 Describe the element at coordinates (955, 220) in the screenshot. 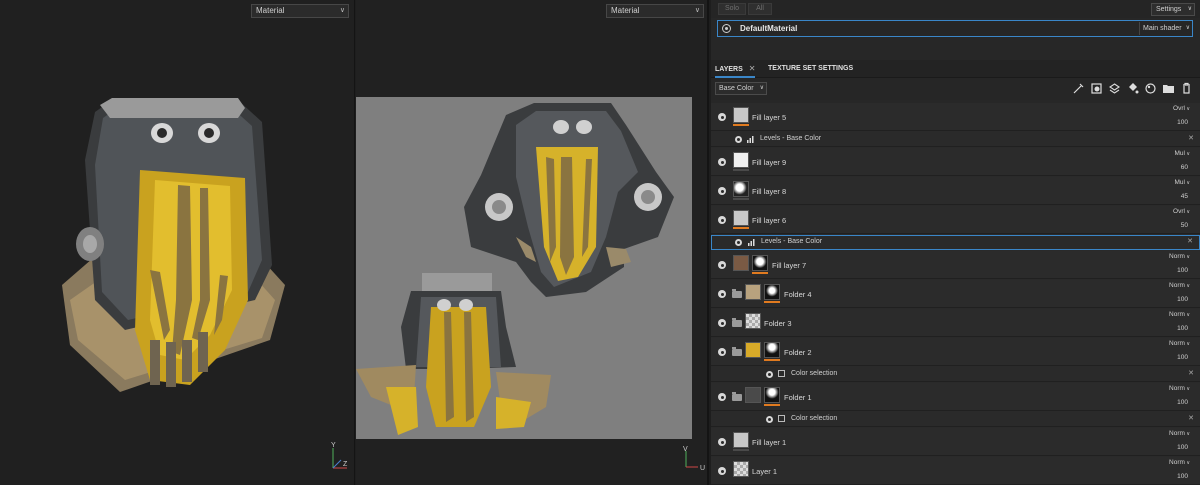

I see `layer-row: Fill layer 6 Ovrl 50` at that location.